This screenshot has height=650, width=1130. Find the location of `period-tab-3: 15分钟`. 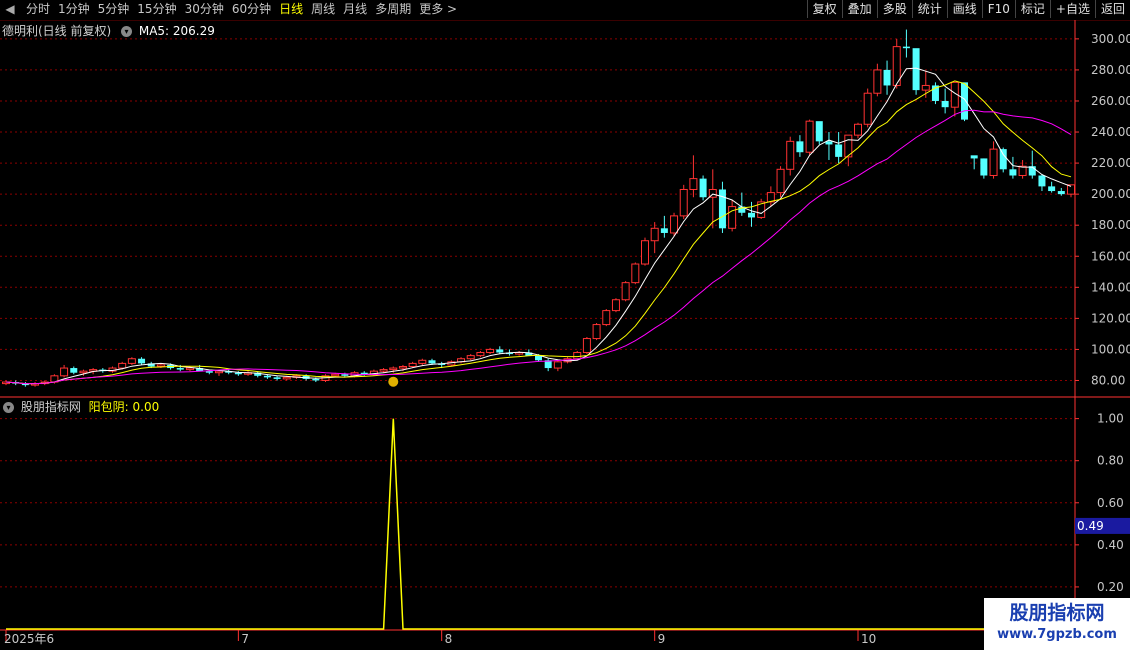

period-tab-3: 15分钟 is located at coordinates (156, 9).